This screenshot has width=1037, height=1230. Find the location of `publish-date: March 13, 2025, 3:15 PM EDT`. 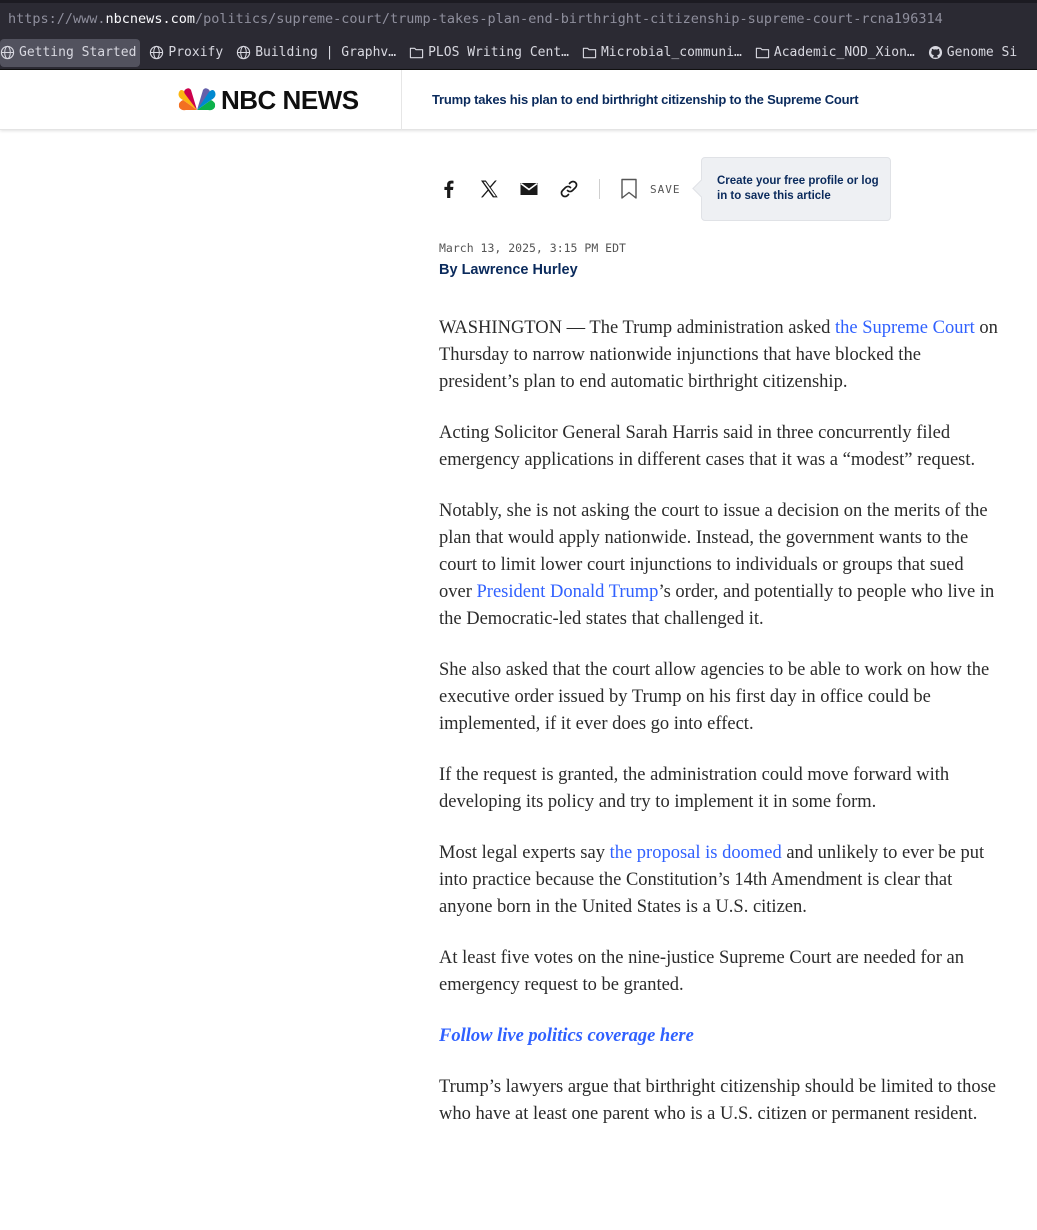

publish-date: March 13, 2025, 3:15 PM EDT is located at coordinates (532, 248).